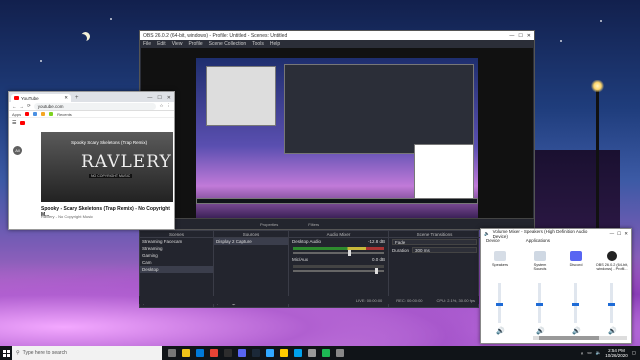 The height and width of the screenshot is (360, 640). I want to click on menu-profile: Profile, so click(195, 44).